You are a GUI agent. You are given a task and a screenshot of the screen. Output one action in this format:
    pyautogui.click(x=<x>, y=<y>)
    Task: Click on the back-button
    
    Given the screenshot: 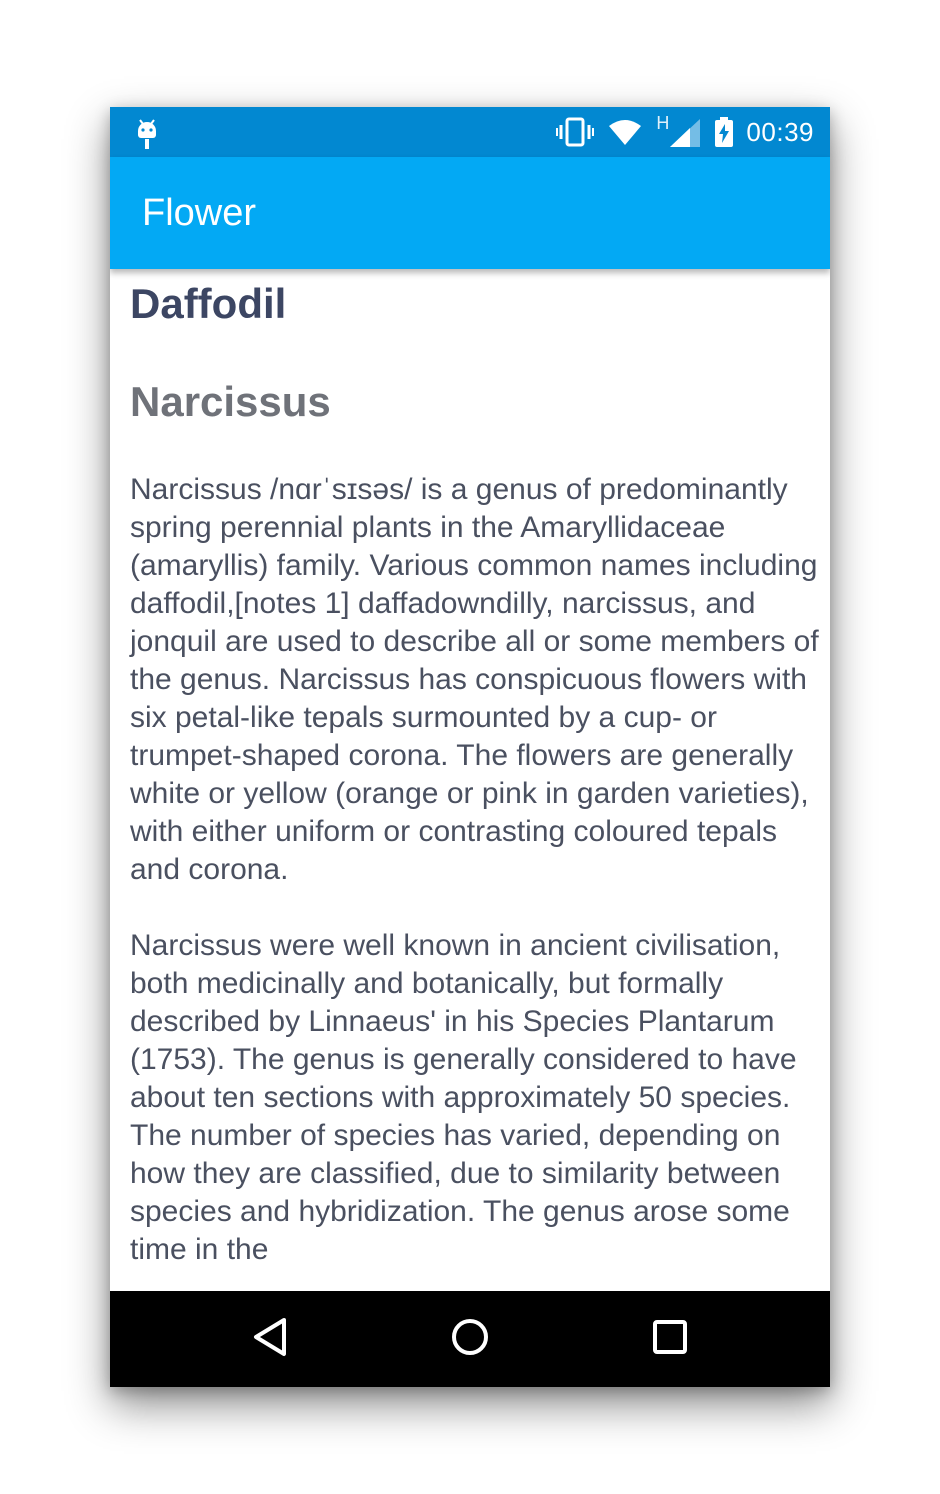 What is the action you would take?
    pyautogui.click(x=270, y=1339)
    